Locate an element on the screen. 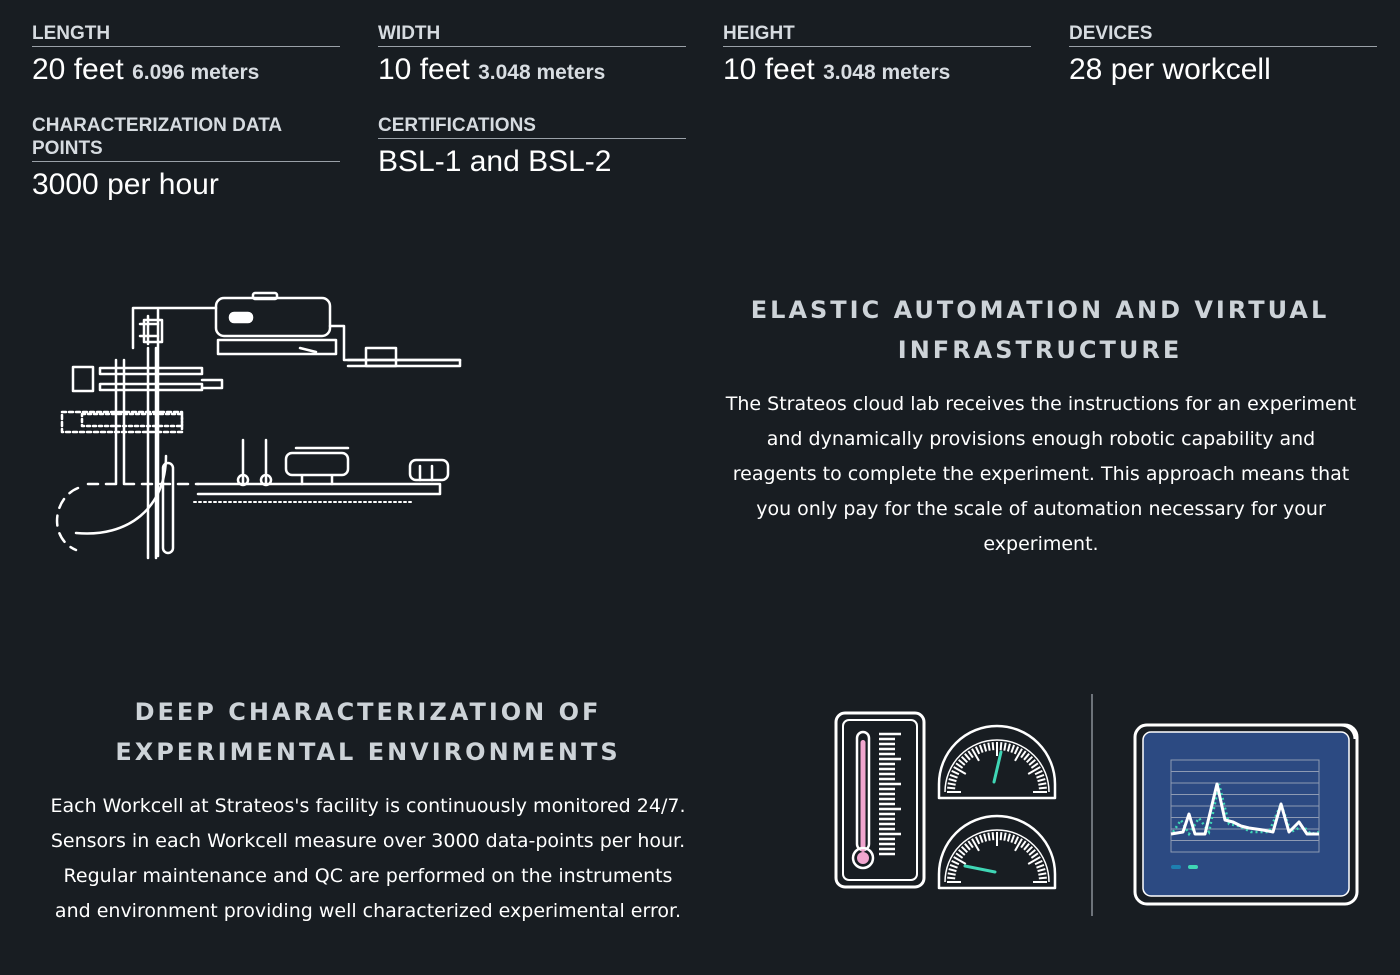 The height and width of the screenshot is (975, 1400). spec-length: LENGTH 20 feet 6.096 meters is located at coordinates (186, 57).